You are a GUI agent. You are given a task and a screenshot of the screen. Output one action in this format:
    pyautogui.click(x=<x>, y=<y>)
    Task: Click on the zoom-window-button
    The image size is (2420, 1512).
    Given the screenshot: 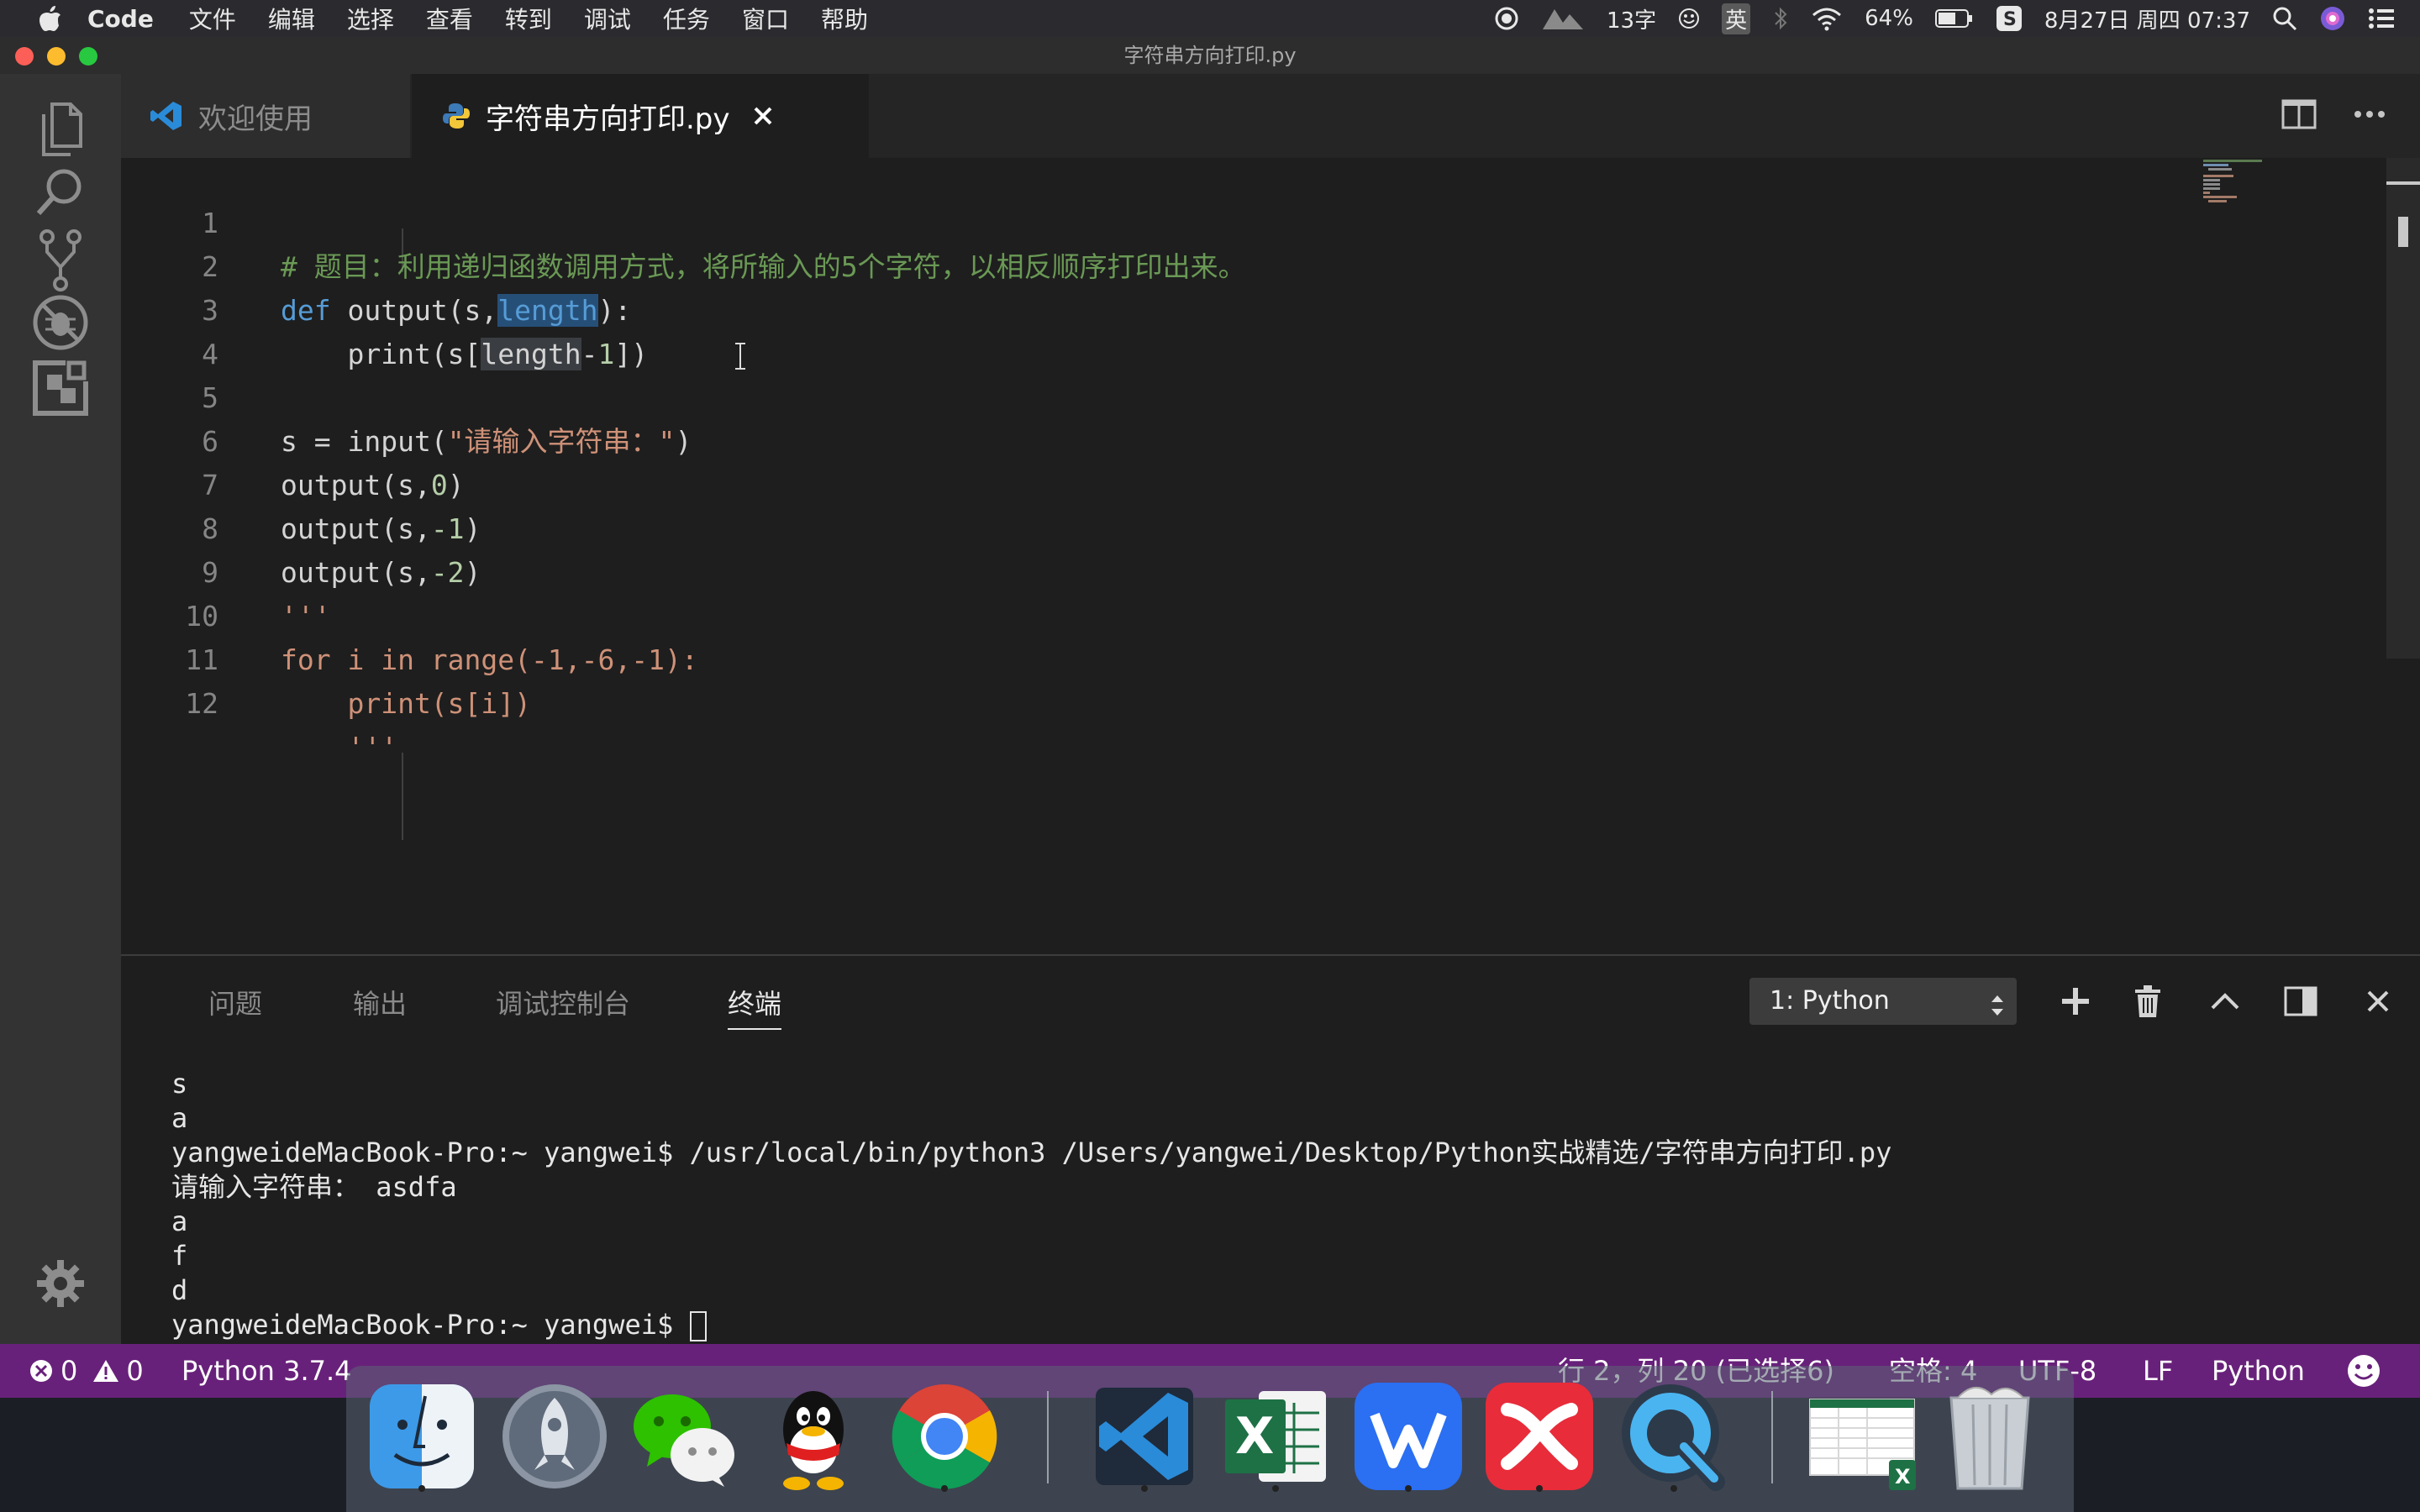 What is the action you would take?
    pyautogui.click(x=88, y=56)
    